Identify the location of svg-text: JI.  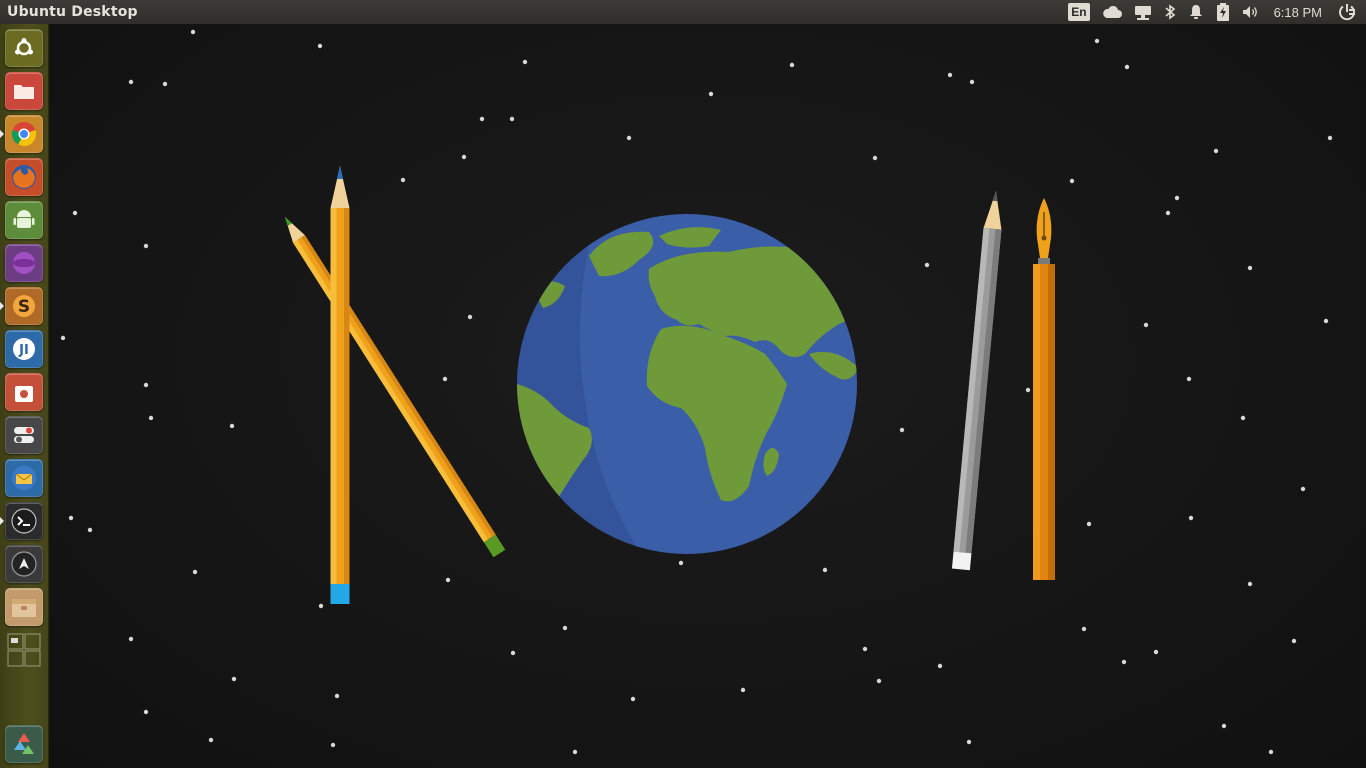
(23, 350).